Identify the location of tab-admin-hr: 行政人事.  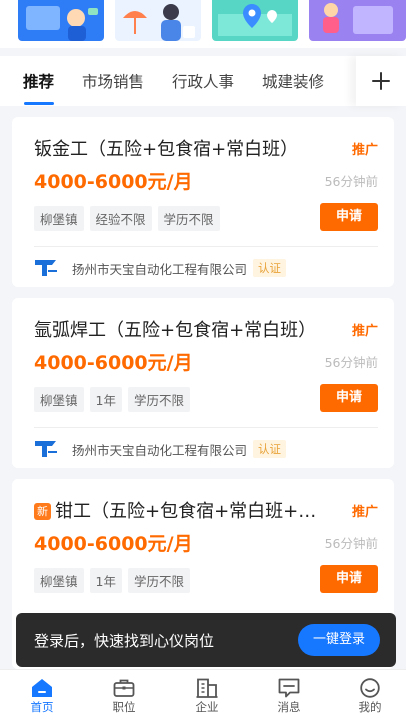
(203, 81).